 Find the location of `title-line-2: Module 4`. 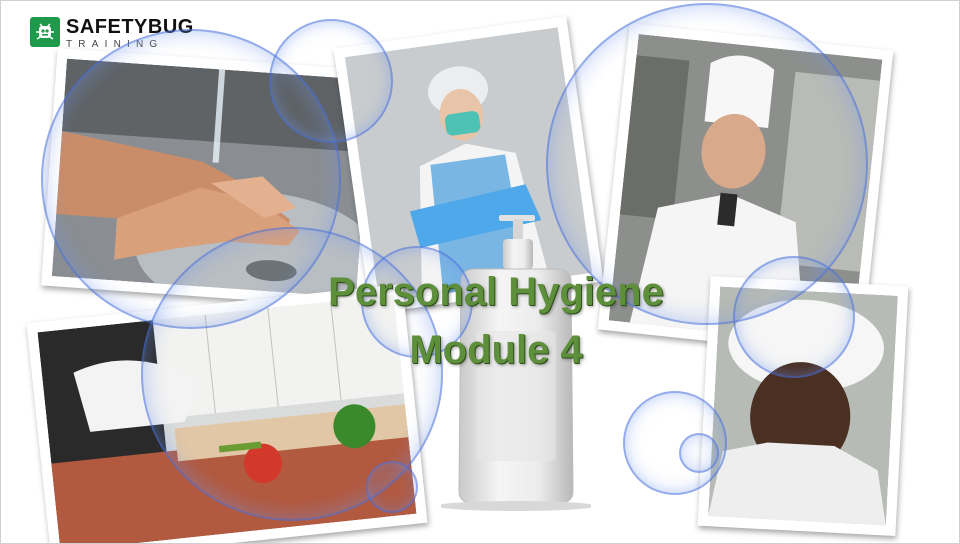

title-line-2: Module 4 is located at coordinates (496, 350).